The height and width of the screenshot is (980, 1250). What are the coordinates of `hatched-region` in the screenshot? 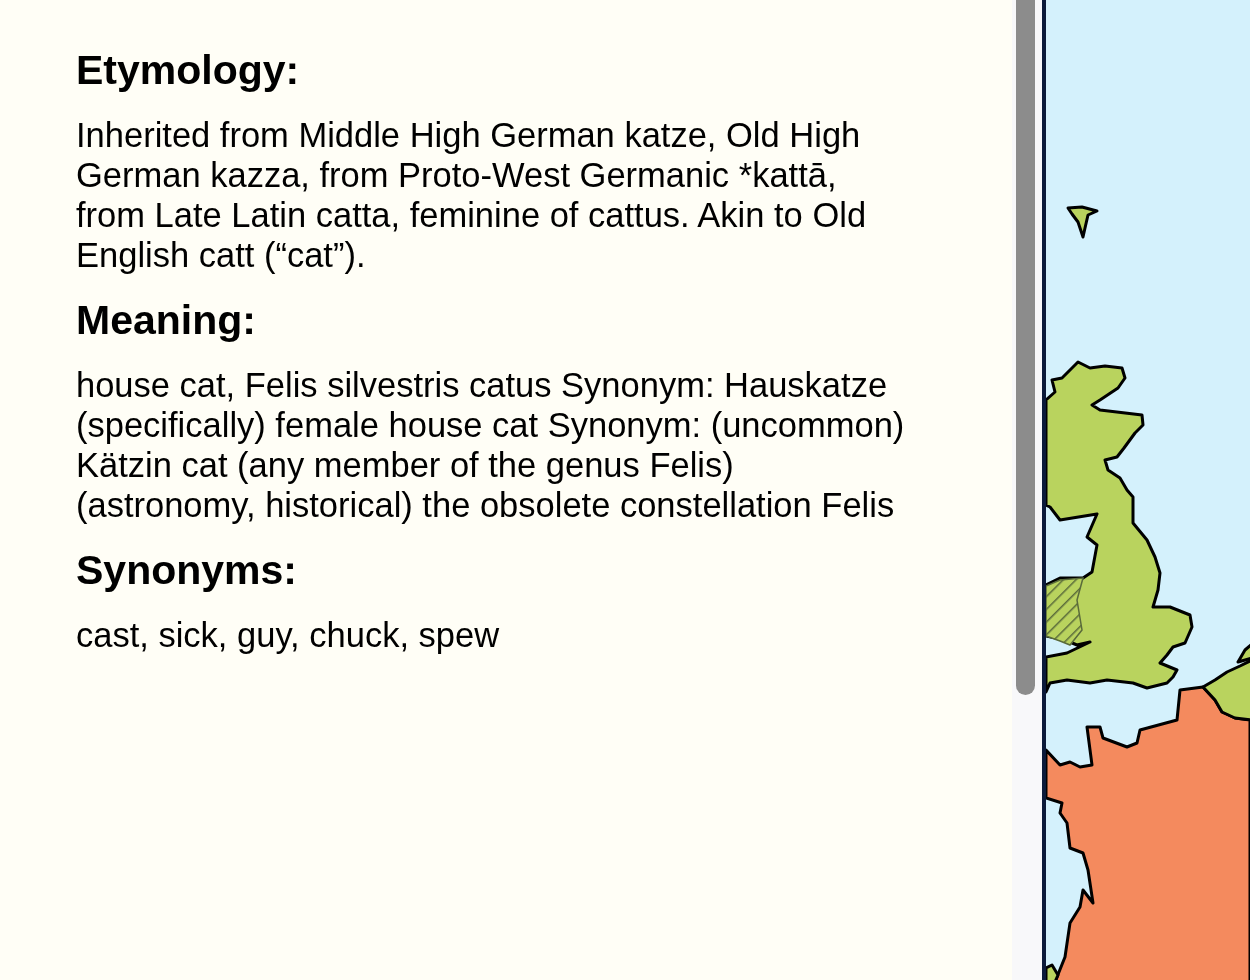 It's located at (1065, 611).